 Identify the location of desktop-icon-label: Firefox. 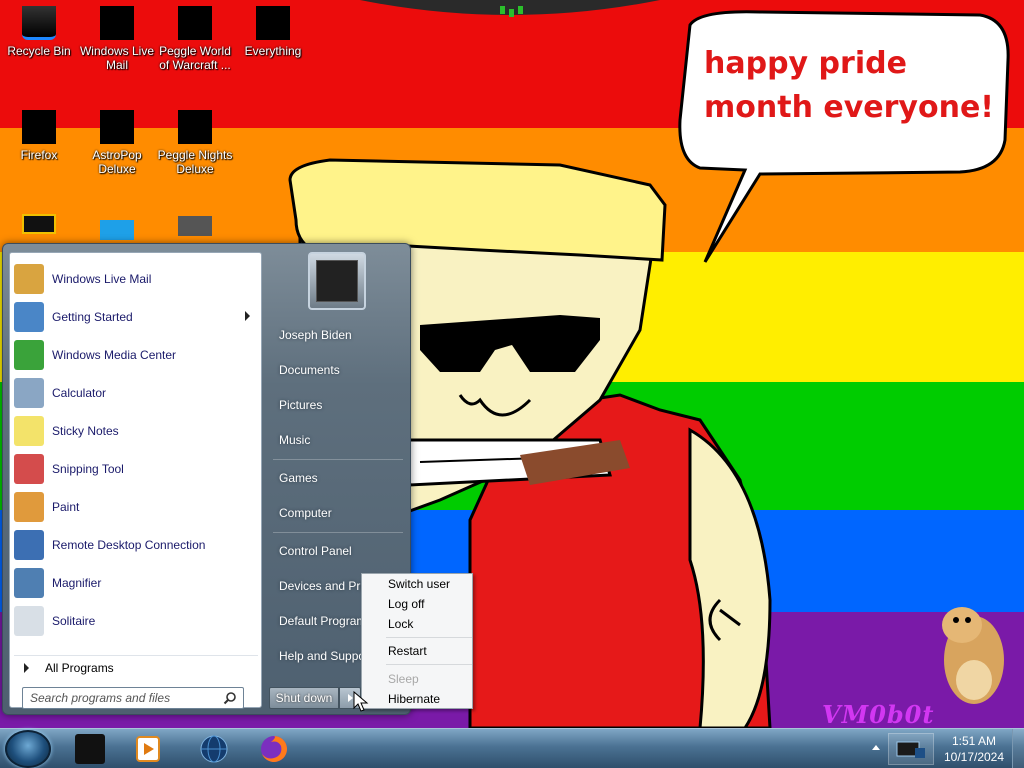
(39, 155).